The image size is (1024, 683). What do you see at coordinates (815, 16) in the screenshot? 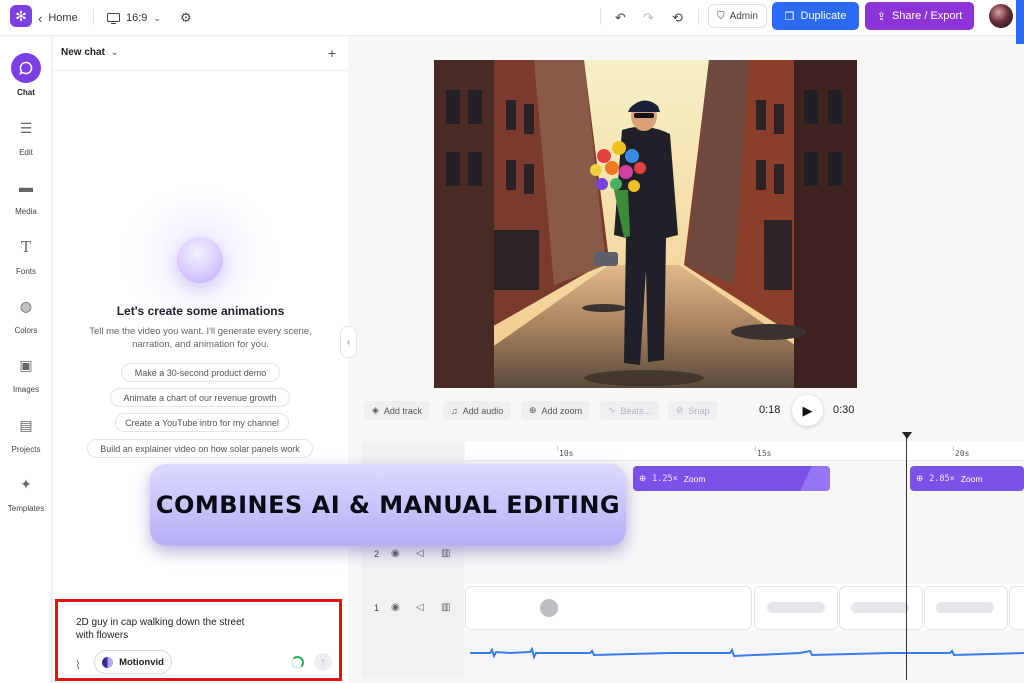
I see `duplicate-button: ❐ Duplicate` at bounding box center [815, 16].